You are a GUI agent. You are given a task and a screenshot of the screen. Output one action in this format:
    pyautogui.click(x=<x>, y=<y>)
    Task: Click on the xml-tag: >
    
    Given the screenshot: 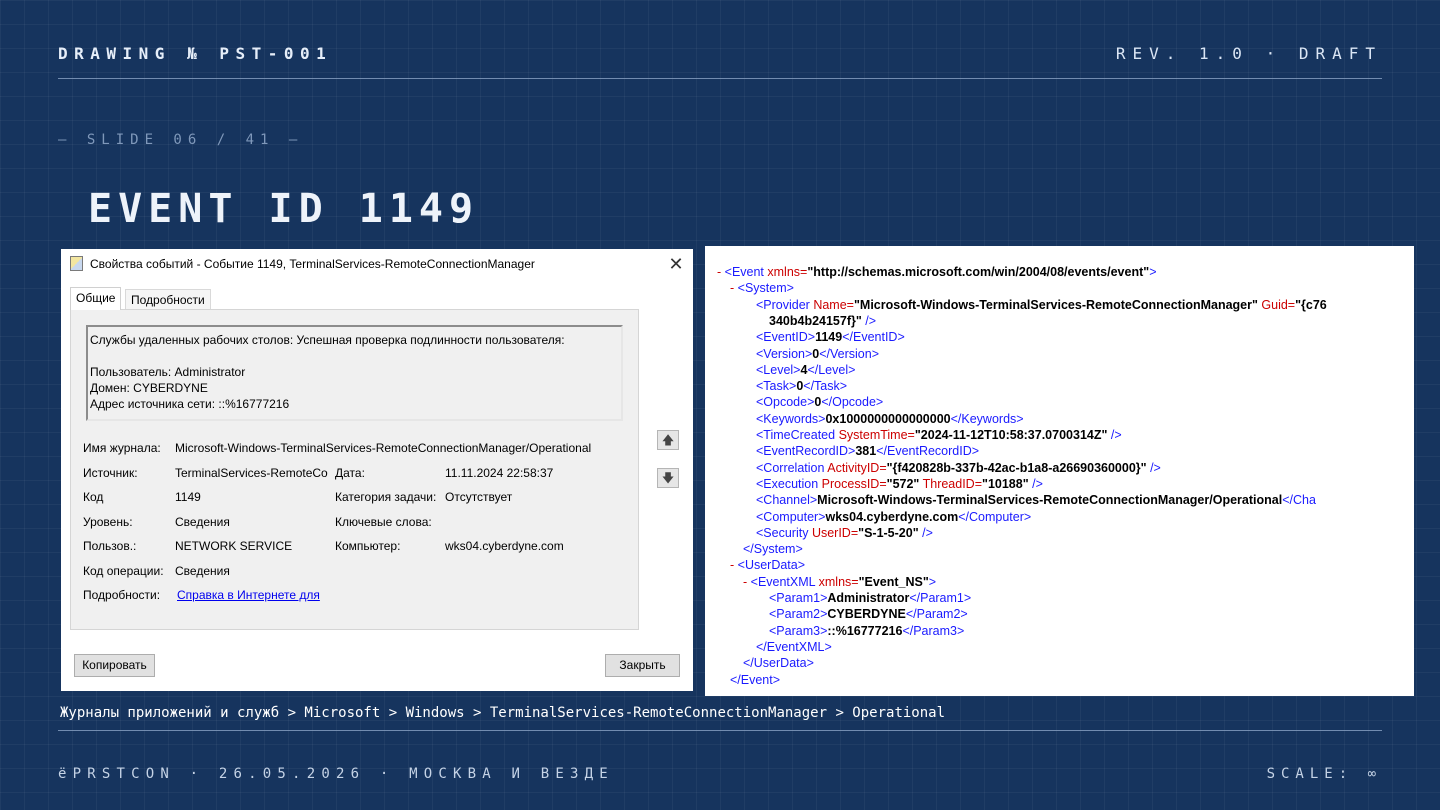 What is the action you would take?
    pyautogui.click(x=932, y=581)
    